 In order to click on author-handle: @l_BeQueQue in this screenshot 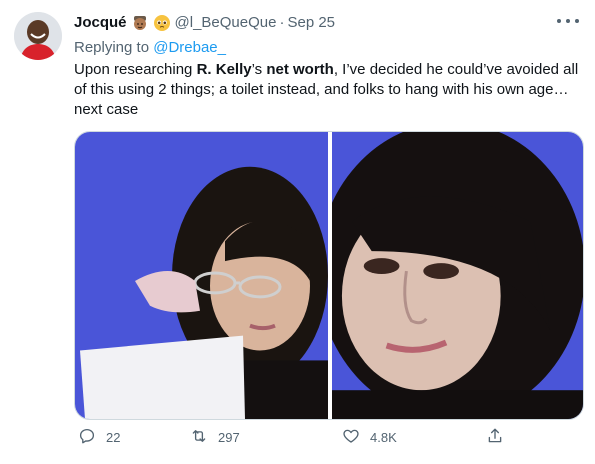, I will do `click(226, 23)`.